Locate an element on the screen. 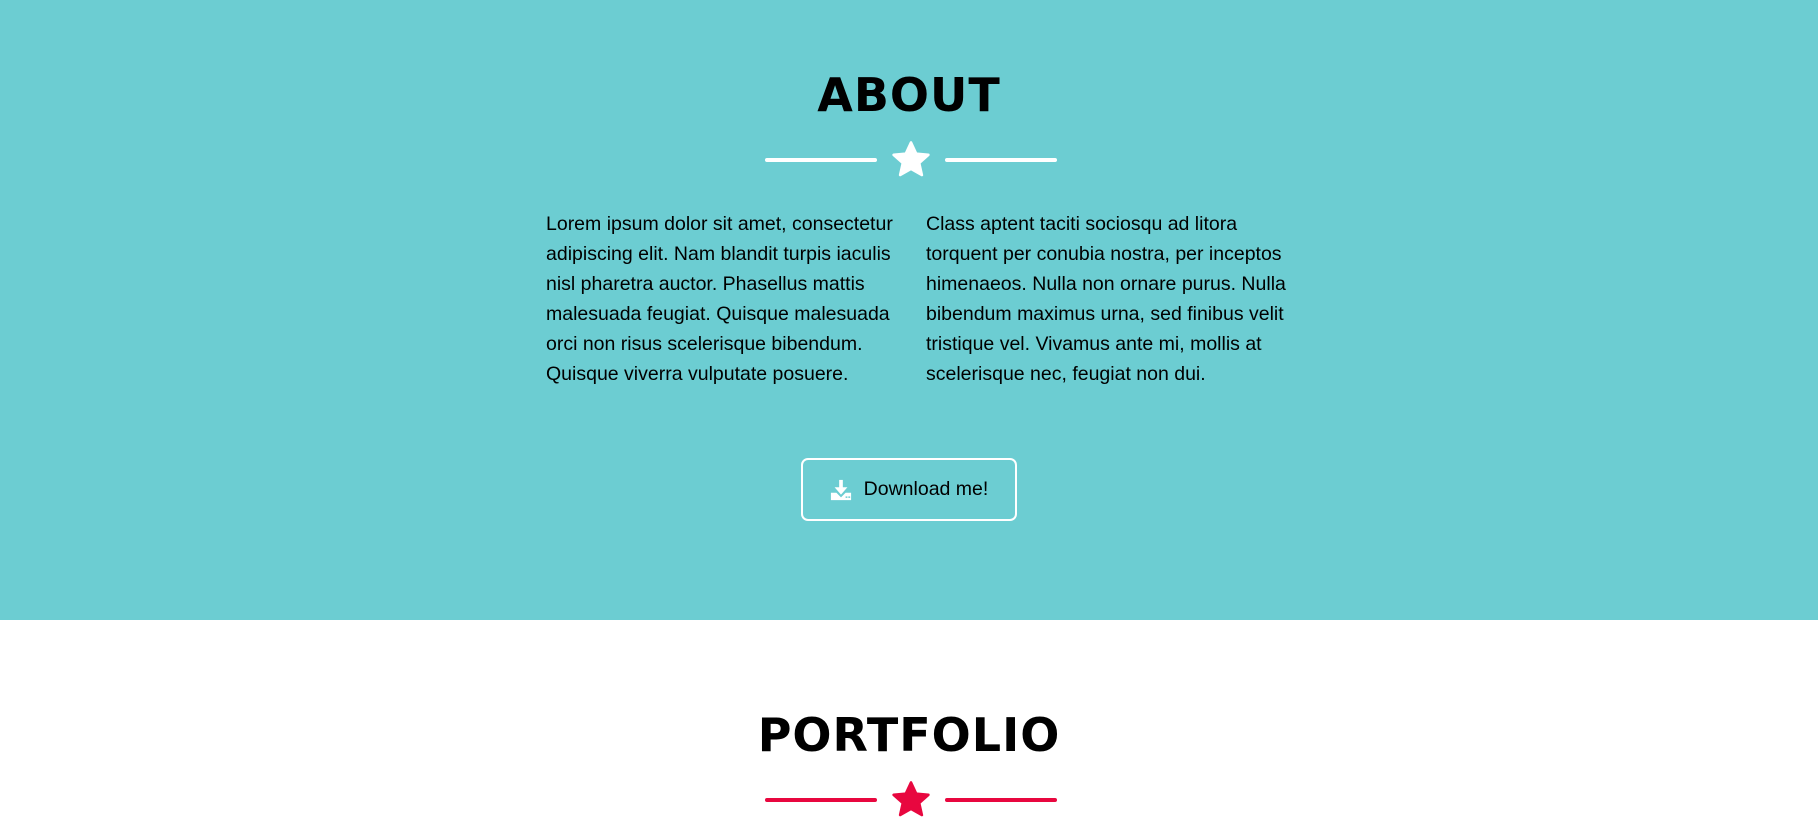 This screenshot has height=838, width=1818. download-button: Download me! is located at coordinates (909, 489).